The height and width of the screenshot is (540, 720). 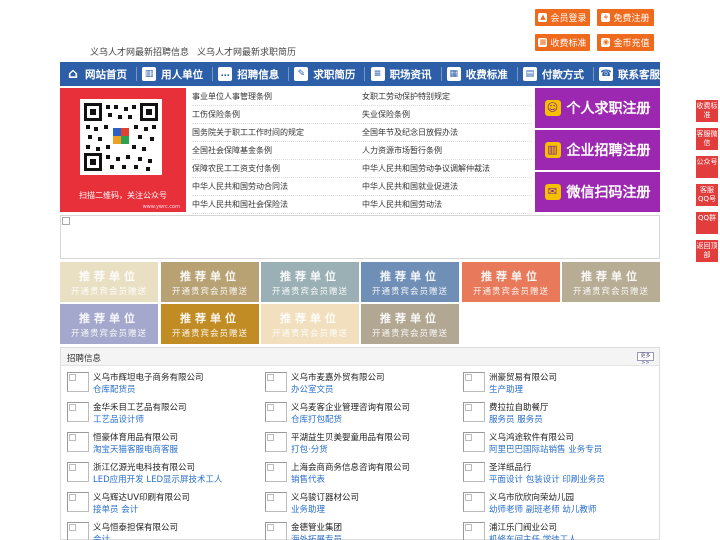 What do you see at coordinates (135, 527) in the screenshot?
I see `company-name-link: 义乌恒泰担保有限公司` at bounding box center [135, 527].